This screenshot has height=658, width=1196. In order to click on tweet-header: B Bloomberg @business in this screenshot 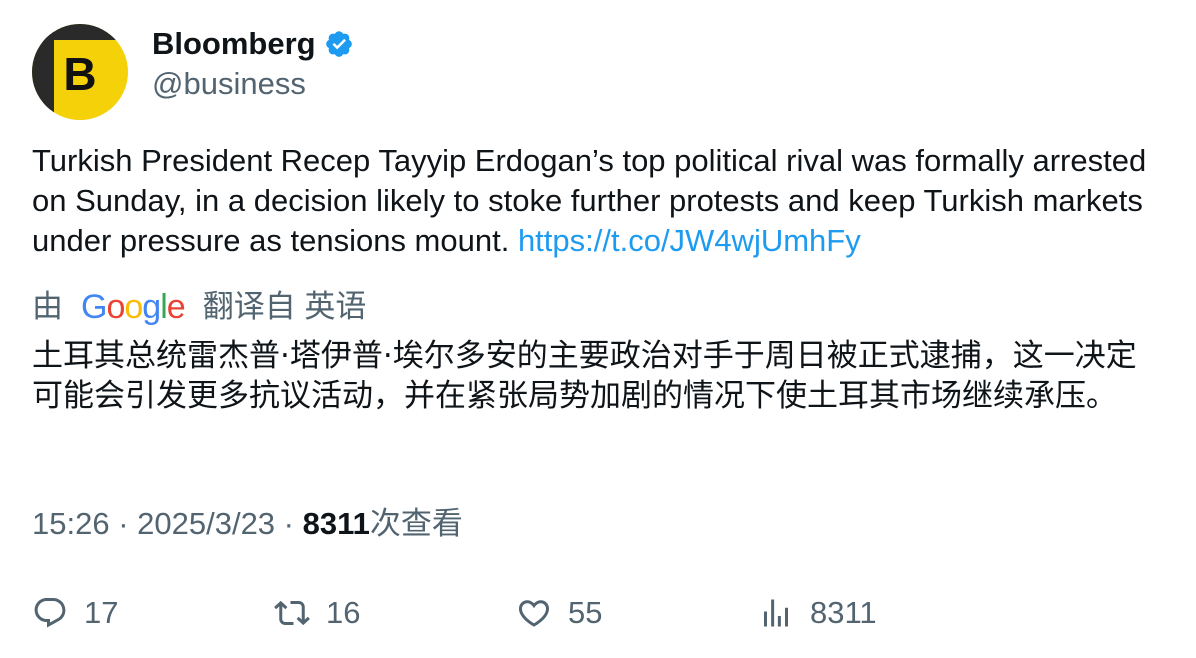, I will do `click(193, 72)`.